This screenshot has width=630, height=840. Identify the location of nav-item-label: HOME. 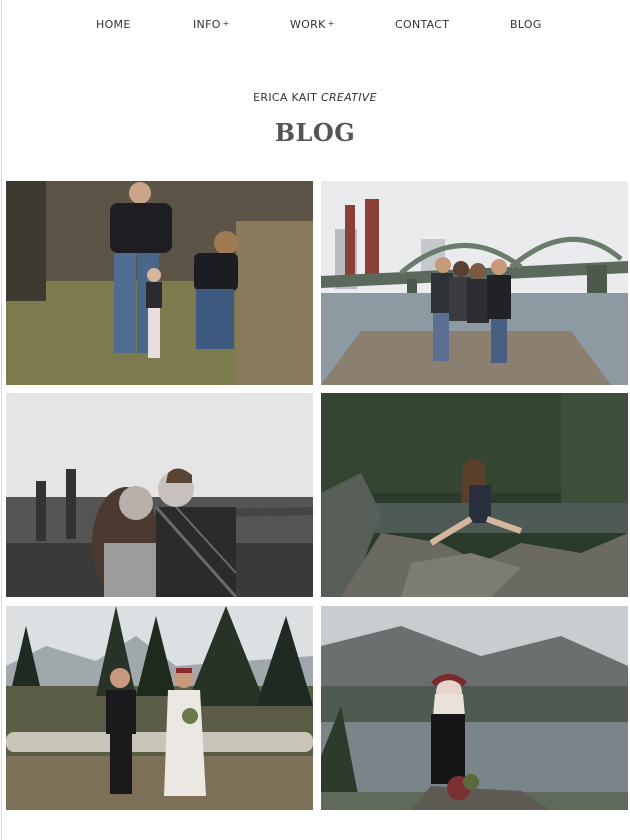
(113, 24).